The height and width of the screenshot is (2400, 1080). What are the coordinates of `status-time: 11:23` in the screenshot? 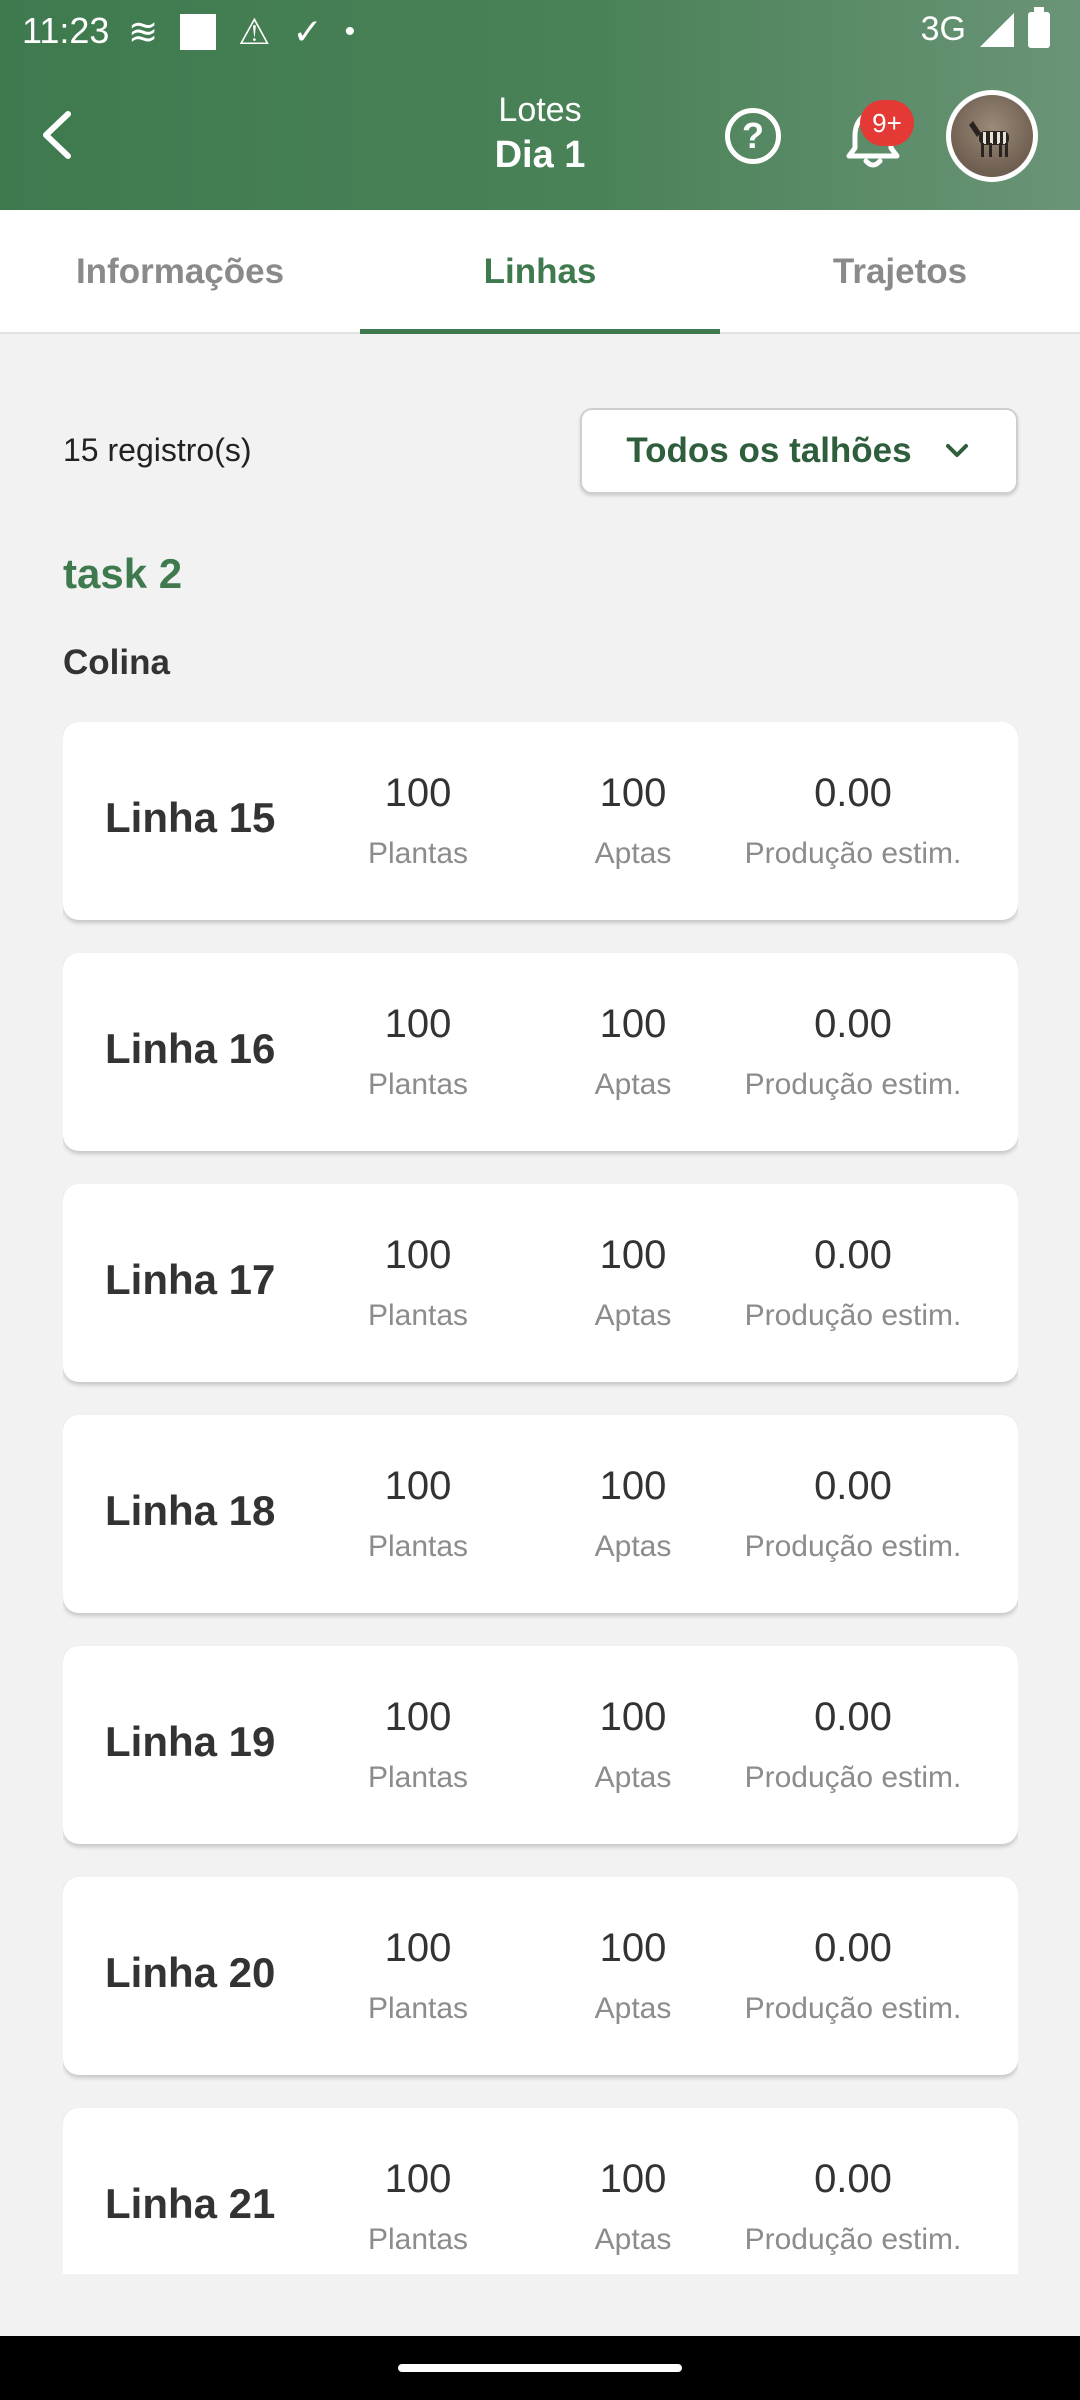 It's located at (66, 30).